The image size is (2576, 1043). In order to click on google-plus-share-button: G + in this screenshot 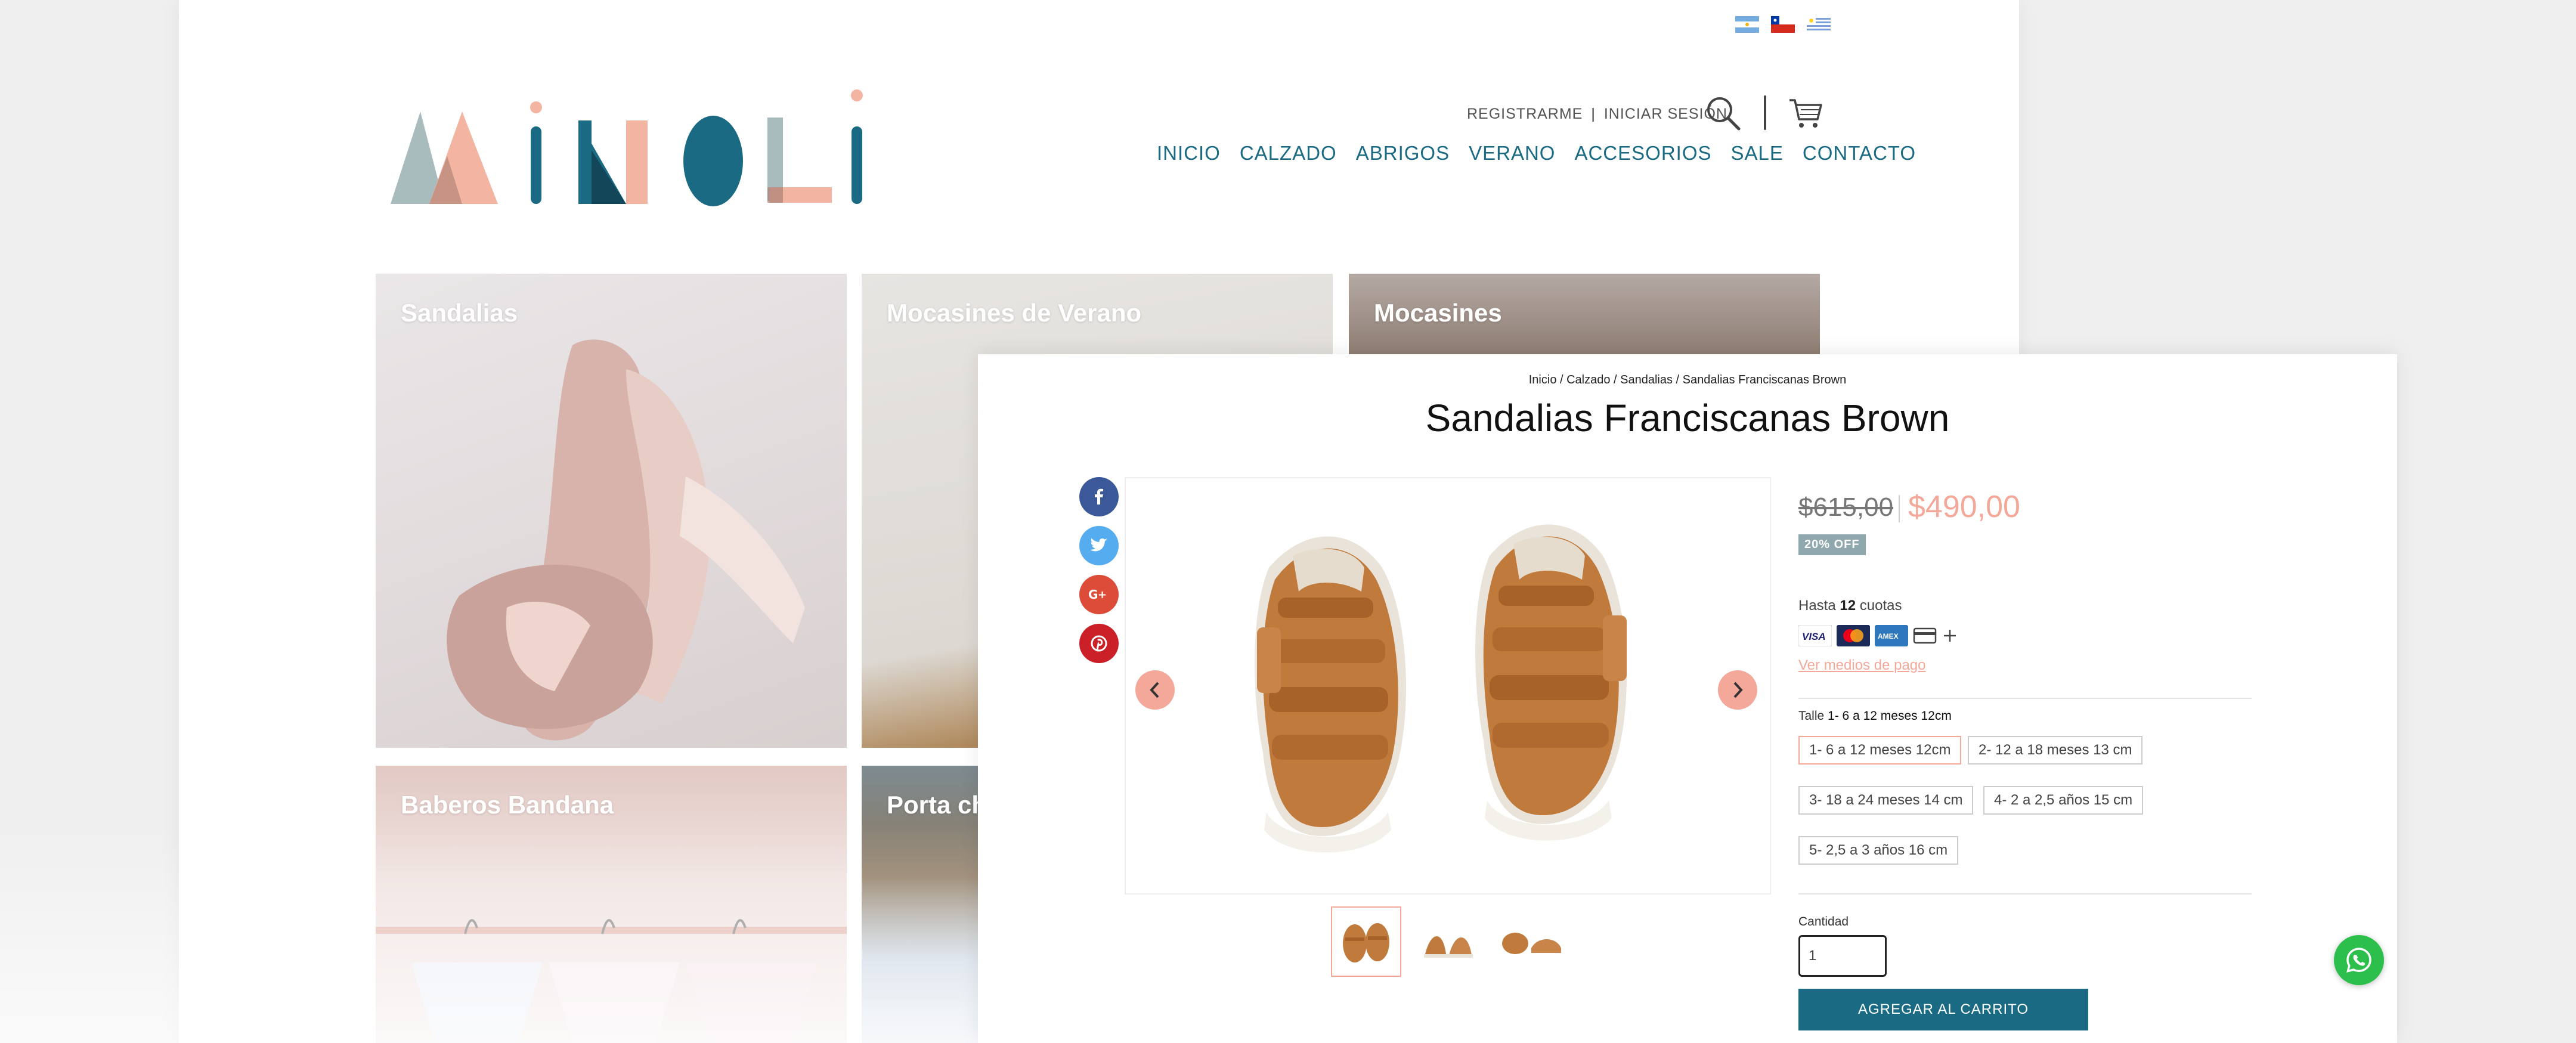, I will do `click(1099, 594)`.